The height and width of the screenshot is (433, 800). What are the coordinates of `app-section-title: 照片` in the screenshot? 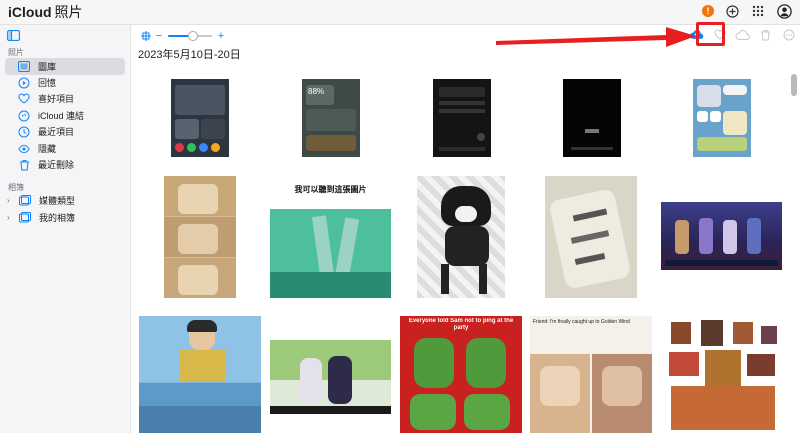 It's located at (68, 12).